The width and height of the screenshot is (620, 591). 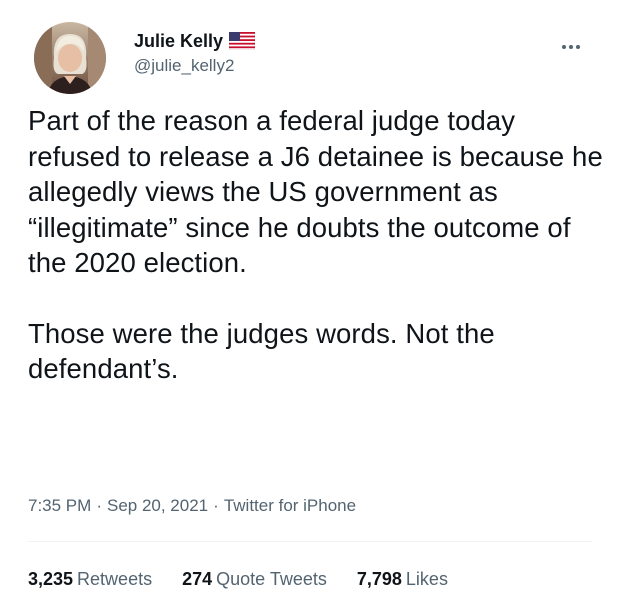 What do you see at coordinates (574, 42) in the screenshot?
I see `more-options-icon` at bounding box center [574, 42].